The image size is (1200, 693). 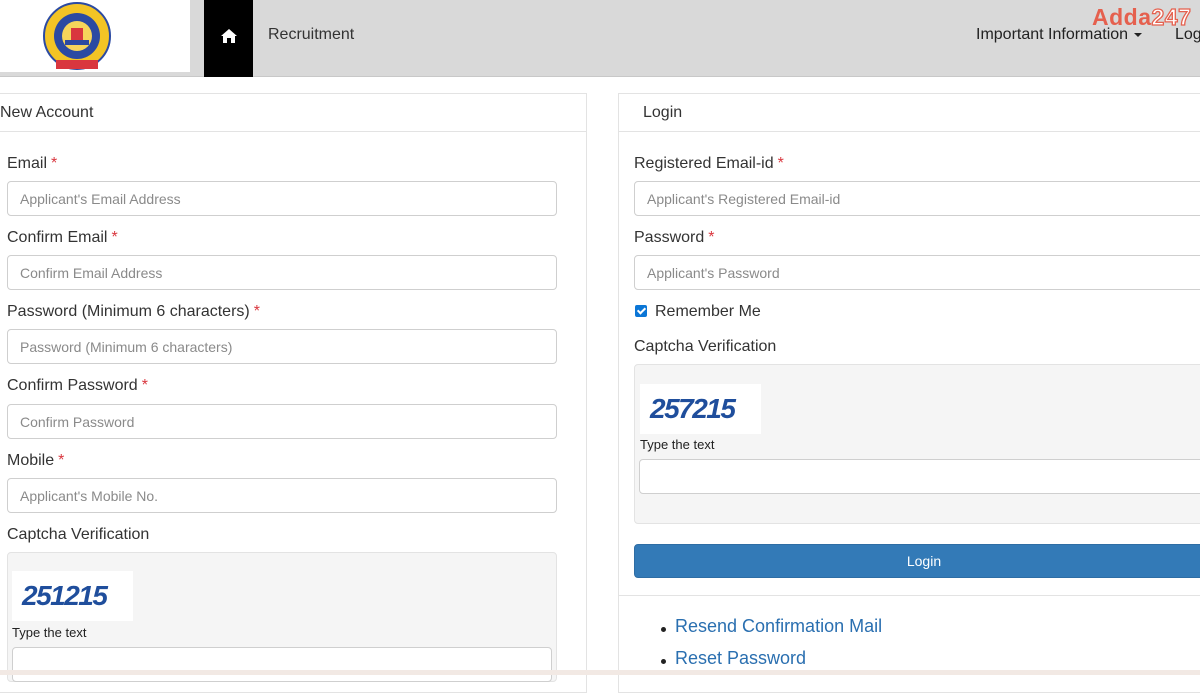 I want to click on links-divider, so click(x=909, y=595).